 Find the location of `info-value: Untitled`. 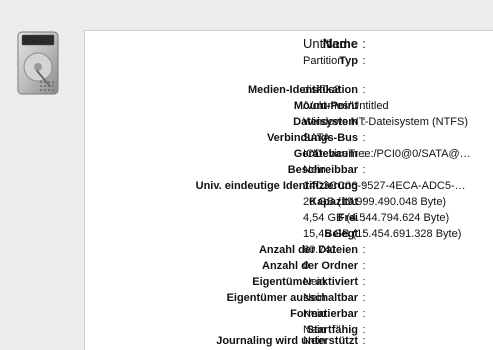

info-value: Untitled is located at coordinates (325, 43).